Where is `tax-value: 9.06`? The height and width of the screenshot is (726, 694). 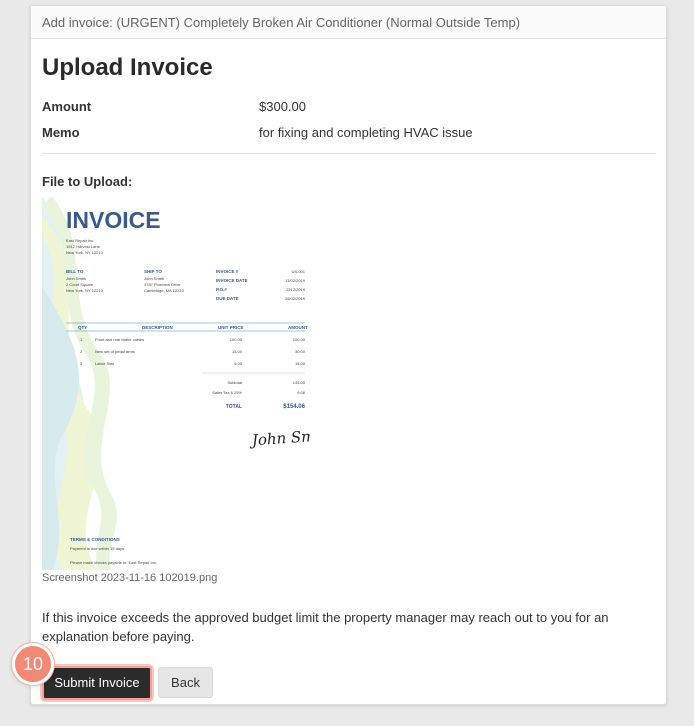 tax-value: 9.06 is located at coordinates (301, 392).